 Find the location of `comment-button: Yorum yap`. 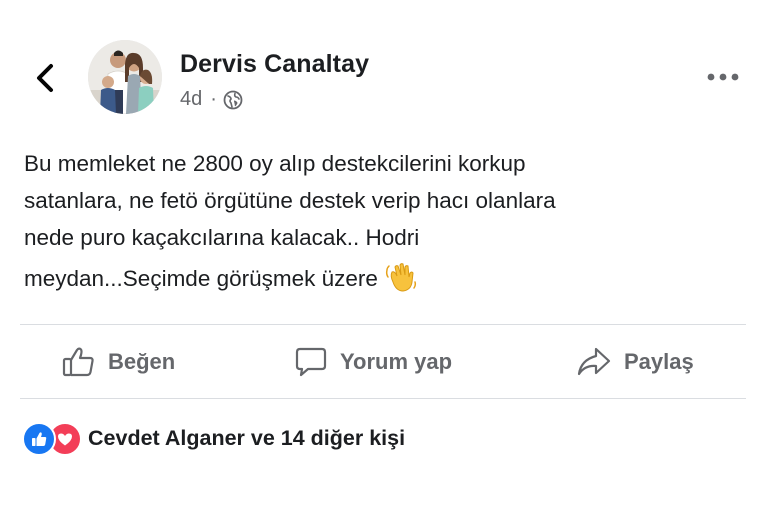

comment-button: Yorum yap is located at coordinates (373, 362).